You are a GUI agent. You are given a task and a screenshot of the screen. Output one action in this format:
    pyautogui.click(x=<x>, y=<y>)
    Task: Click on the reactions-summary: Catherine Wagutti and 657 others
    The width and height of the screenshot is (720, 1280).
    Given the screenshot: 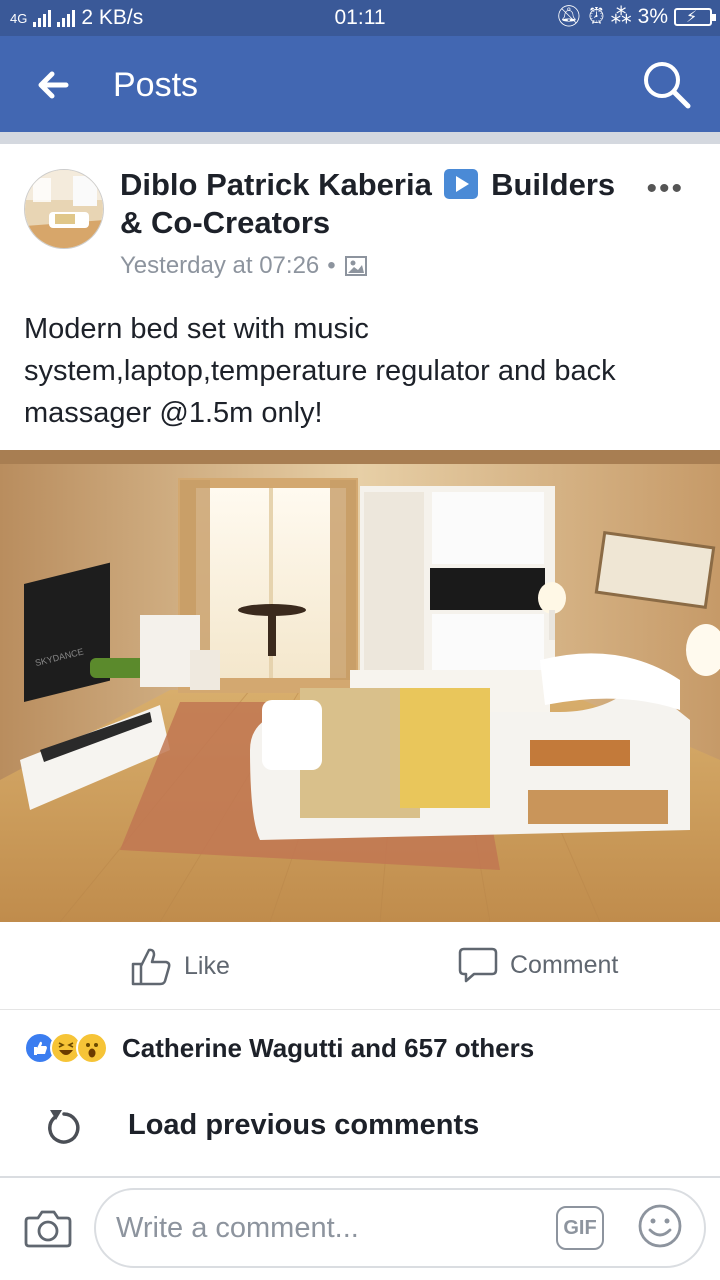 What is the action you would take?
    pyautogui.click(x=279, y=1048)
    